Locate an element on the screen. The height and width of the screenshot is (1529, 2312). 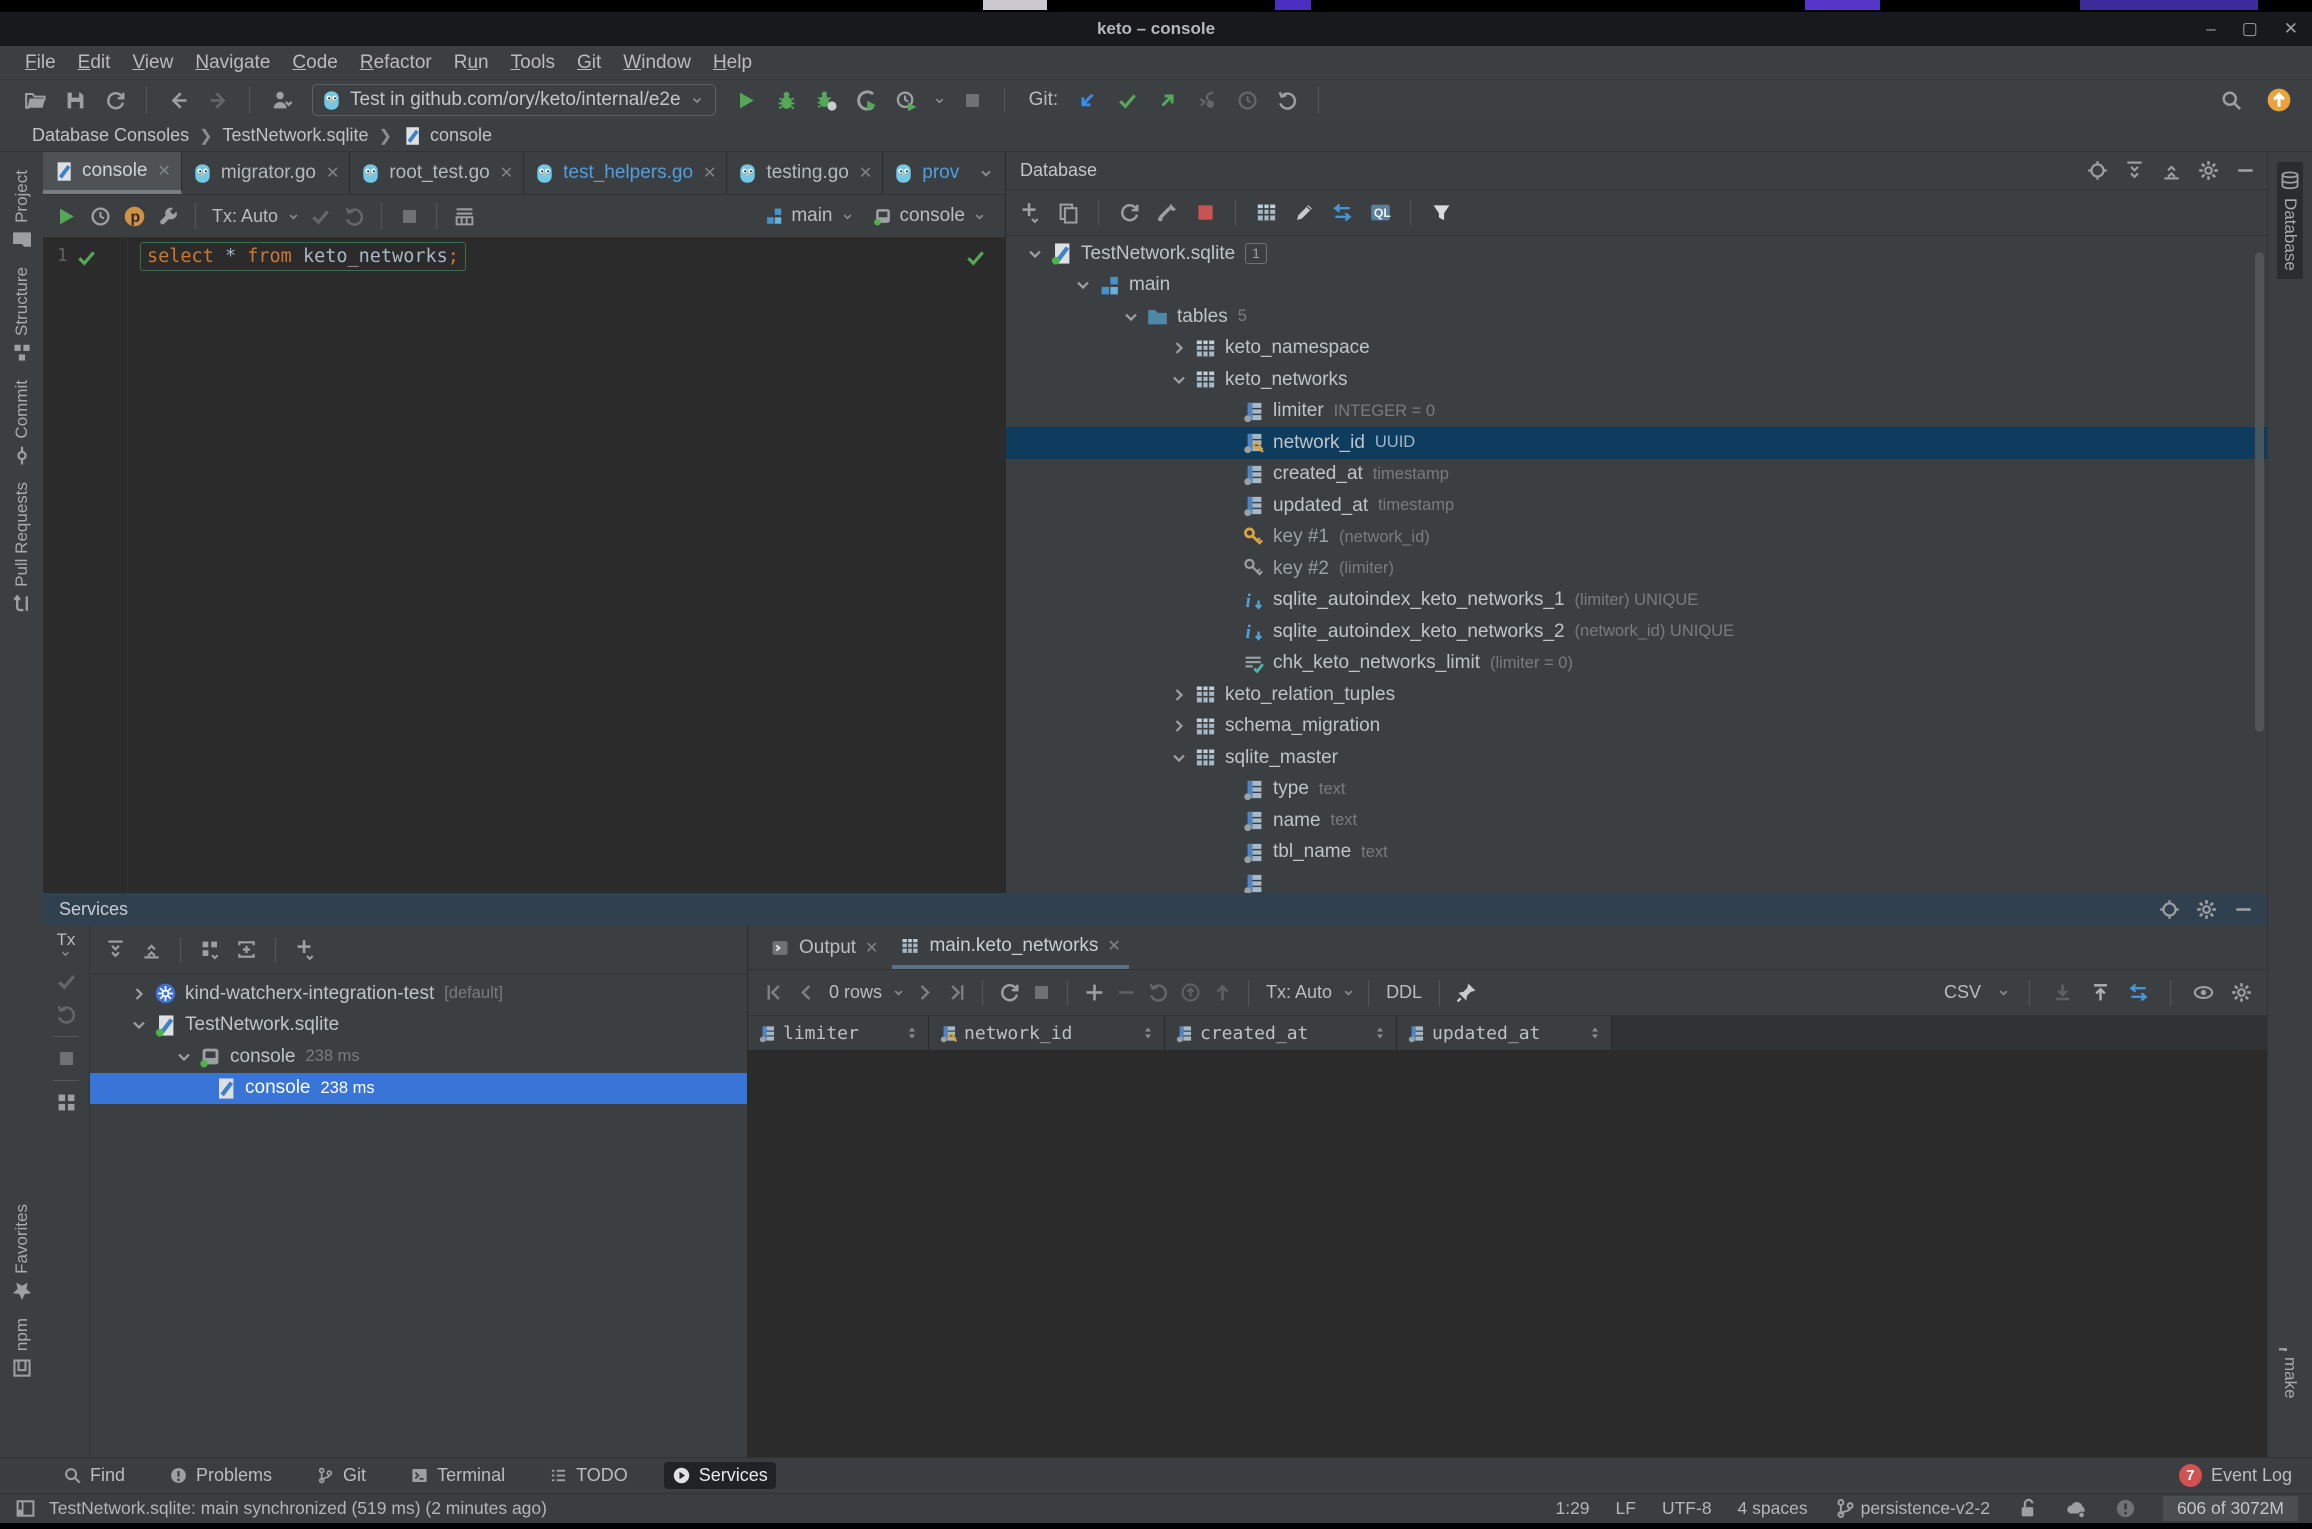
breadcrumb-console: console is located at coordinates (461, 135).